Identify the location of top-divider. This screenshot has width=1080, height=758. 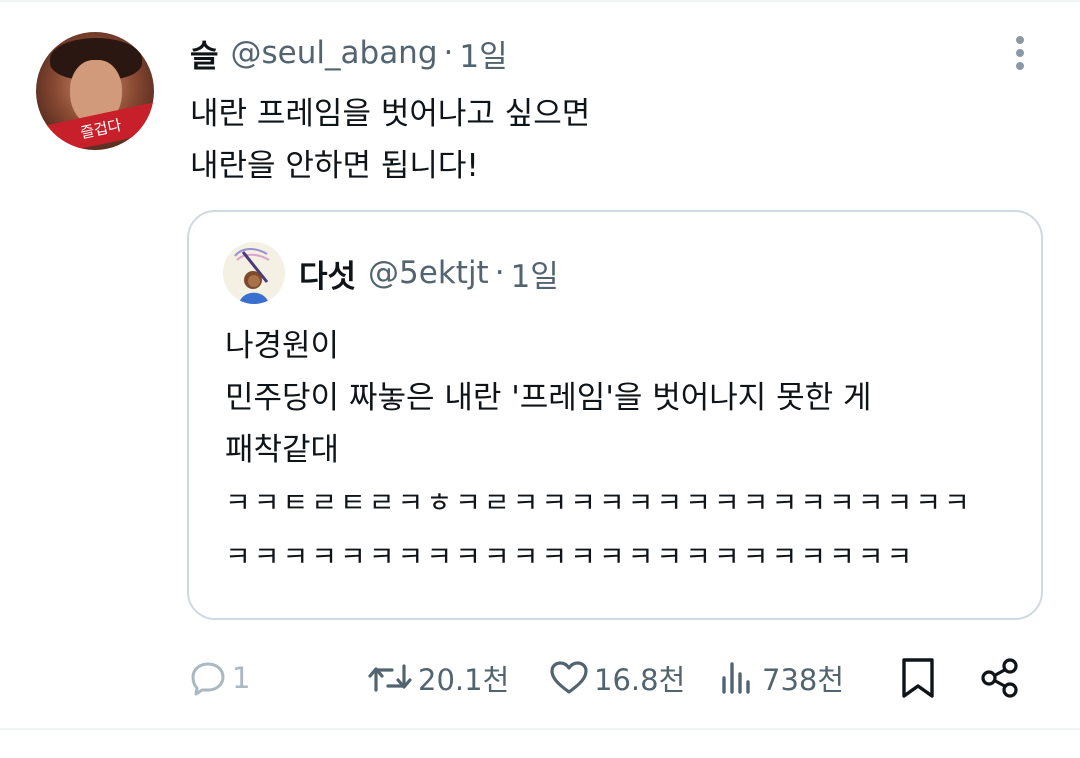
(540, 1).